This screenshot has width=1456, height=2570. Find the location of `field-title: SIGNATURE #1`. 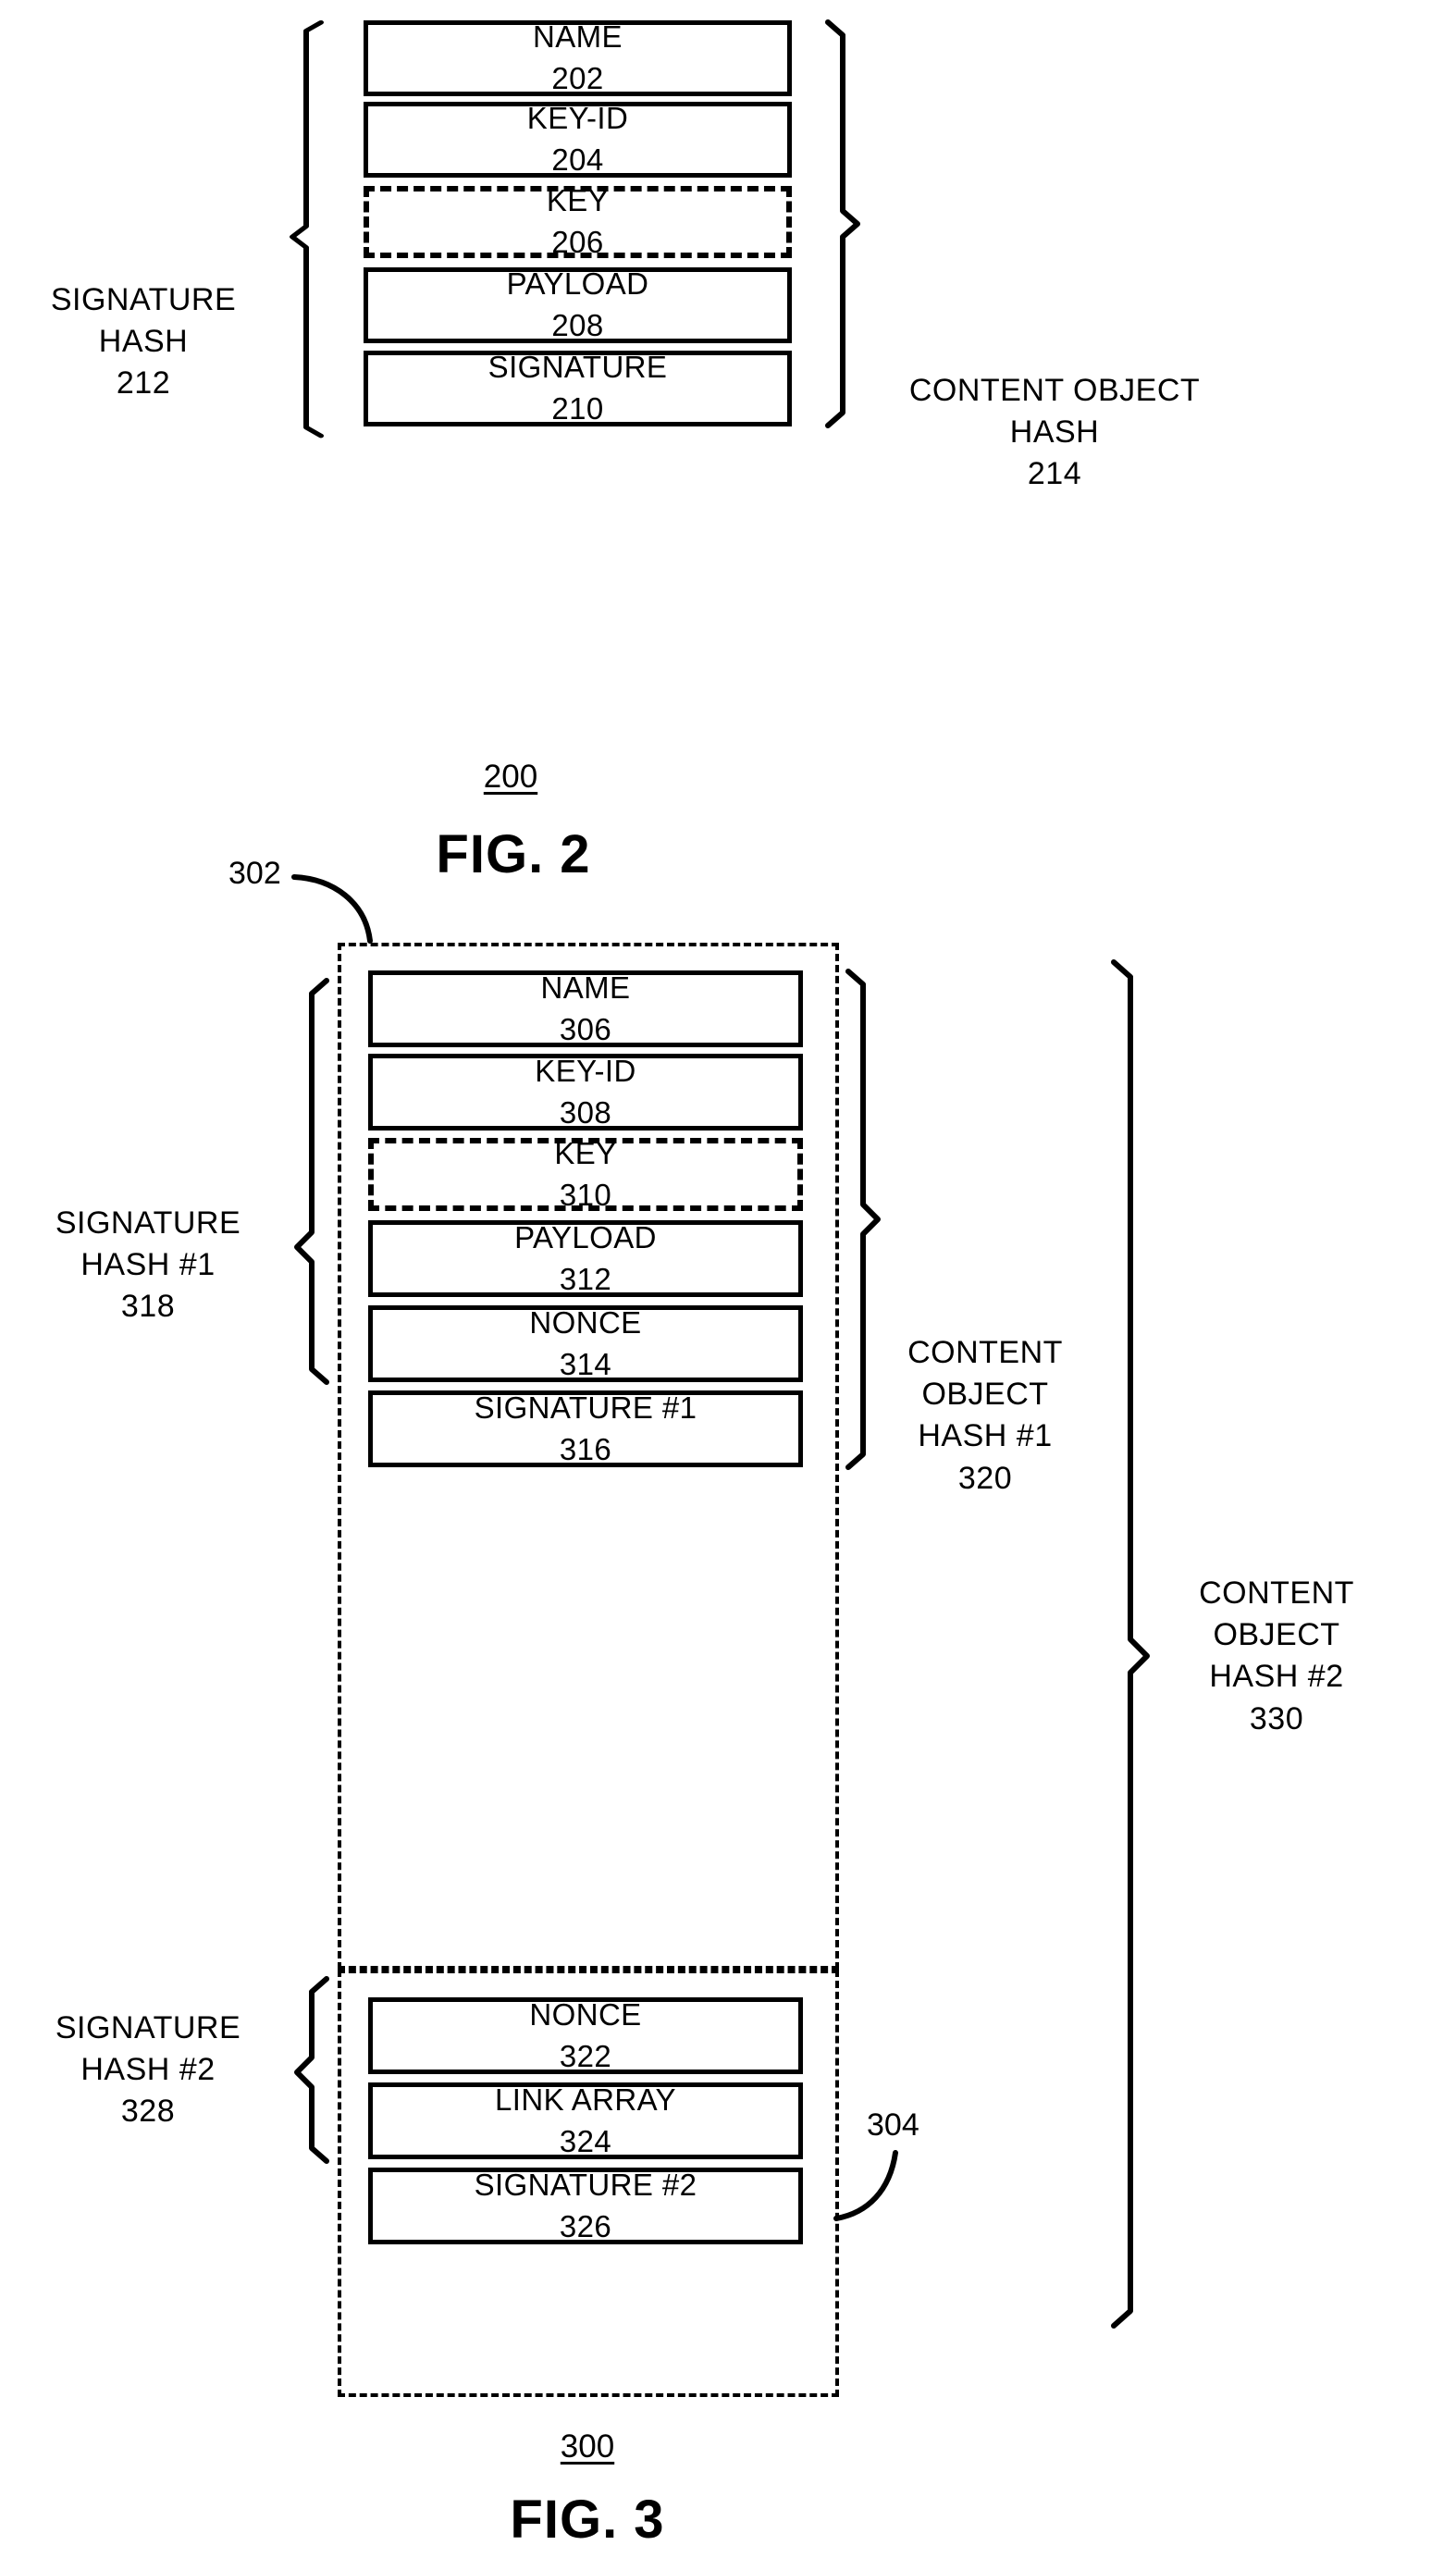

field-title: SIGNATURE #1 is located at coordinates (585, 1407).